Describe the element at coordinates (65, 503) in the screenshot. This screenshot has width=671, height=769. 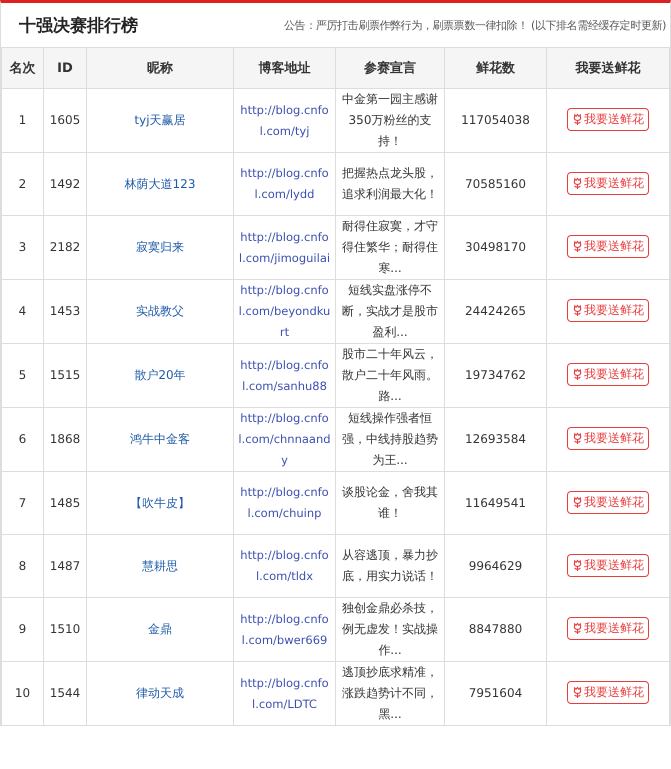
I see `id-cell: 1485` at that location.